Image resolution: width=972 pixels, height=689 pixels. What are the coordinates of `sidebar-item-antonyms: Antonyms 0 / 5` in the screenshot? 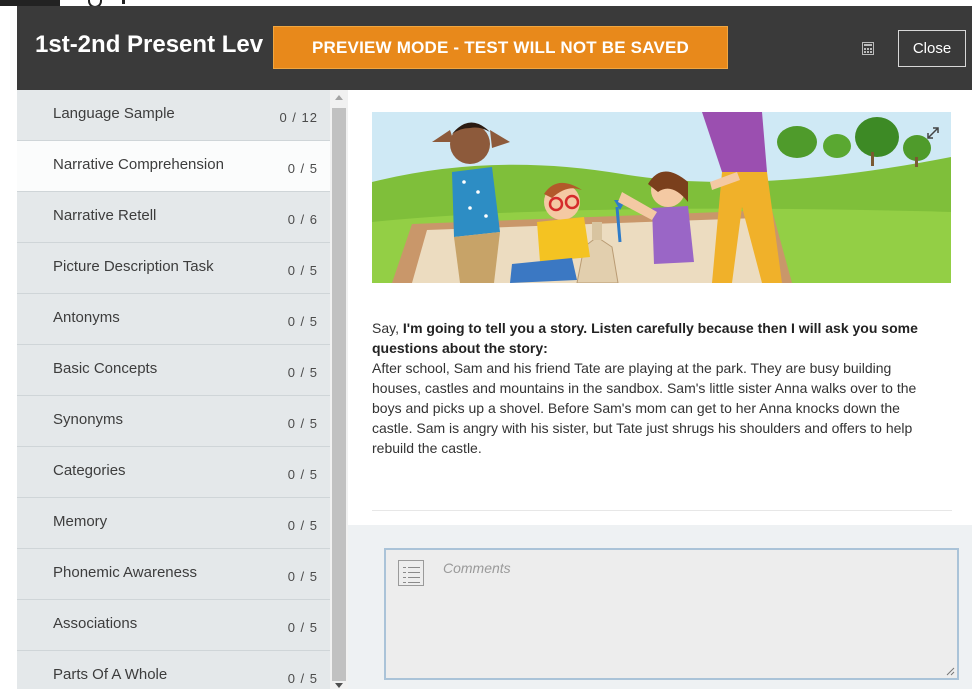 It's located at (173, 319).